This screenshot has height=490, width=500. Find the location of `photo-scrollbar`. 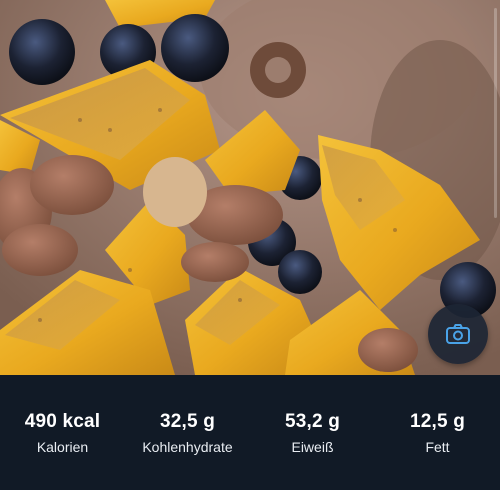

photo-scrollbar is located at coordinates (495, 113).